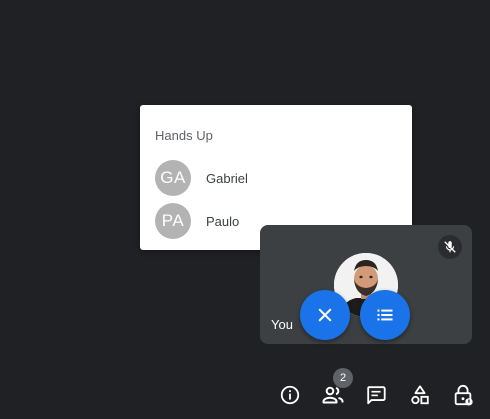 The image size is (490, 419). I want to click on meeting-info-button, so click(290, 395).